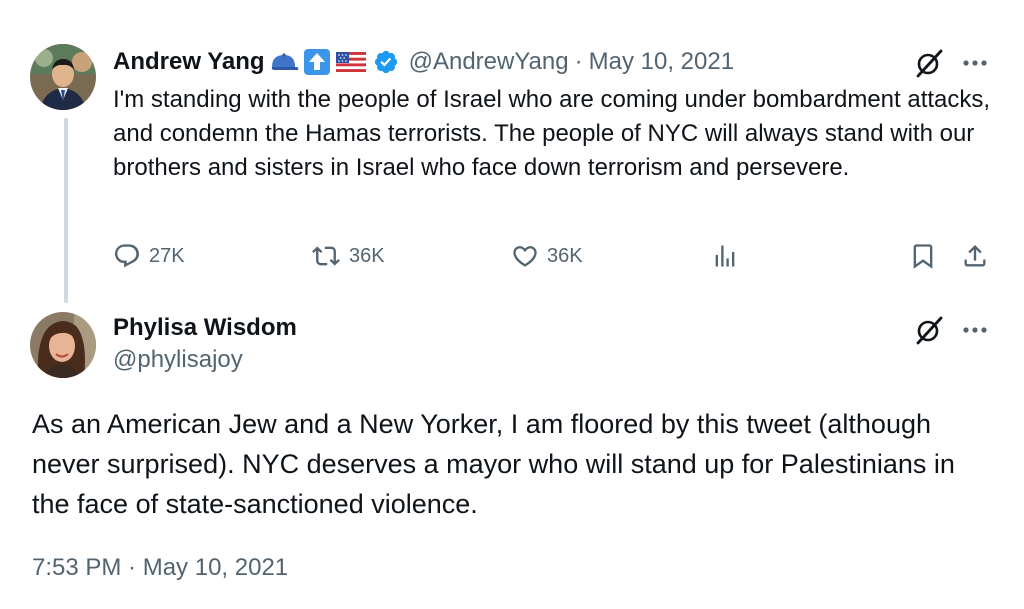 The width and height of the screenshot is (1024, 609). I want to click on reply-author-name: Phylisa Wisdom, so click(205, 328).